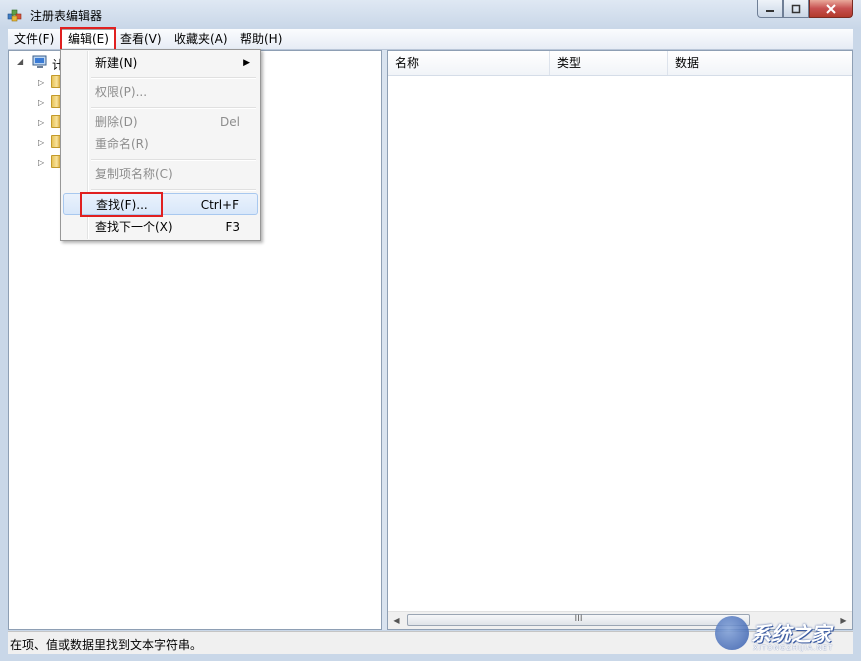 Image resolution: width=861 pixels, height=661 pixels. What do you see at coordinates (134, 227) in the screenshot?
I see `menu-item-find-next-label: 查找下一个(X)` at bounding box center [134, 227].